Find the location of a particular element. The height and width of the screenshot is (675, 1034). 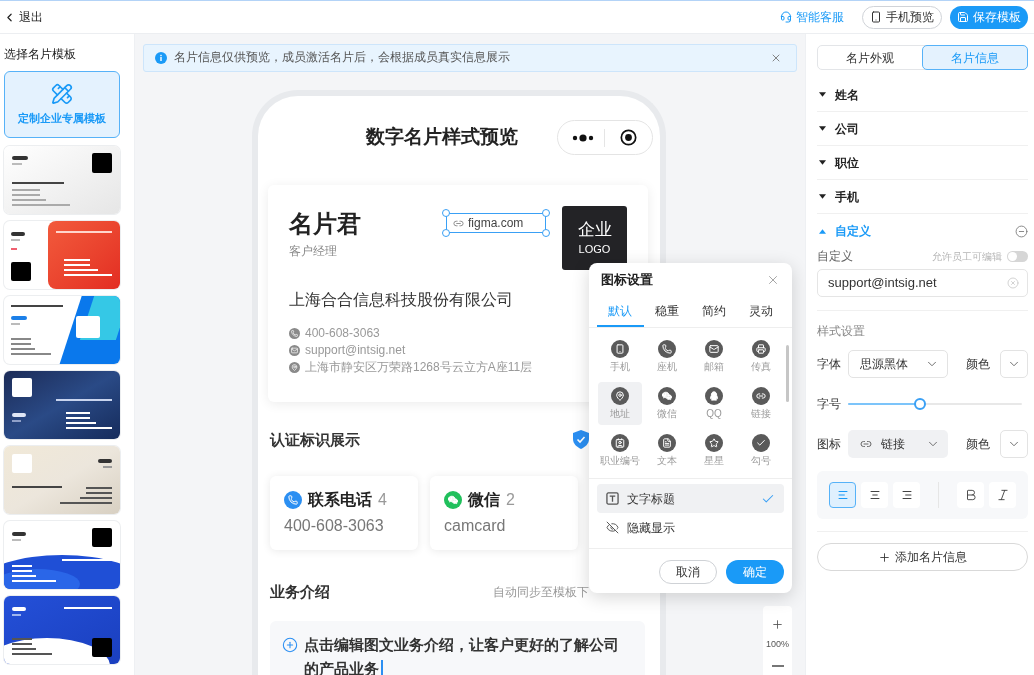

field-label: 图标 is located at coordinates (829, 444).